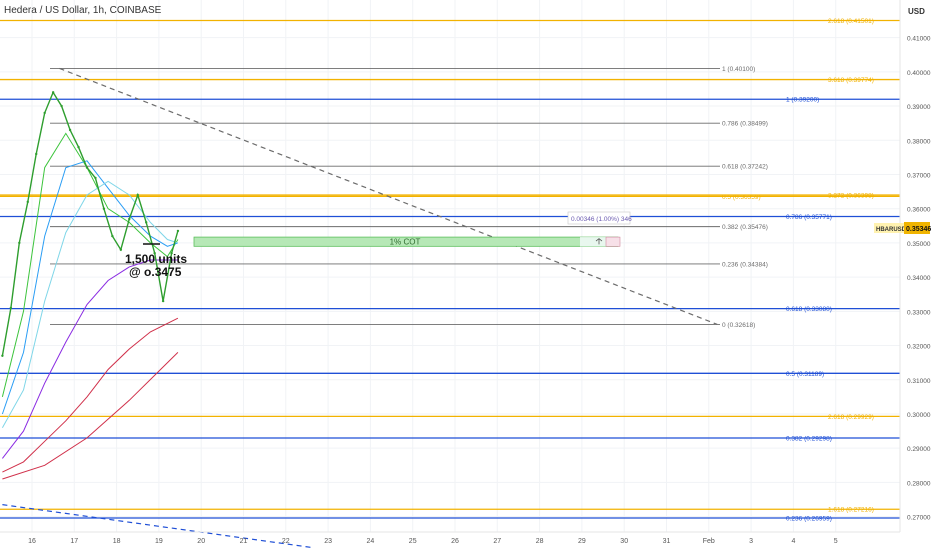 The width and height of the screenshot is (932, 550). I want to click on x-tick-label: 20, so click(201, 541).